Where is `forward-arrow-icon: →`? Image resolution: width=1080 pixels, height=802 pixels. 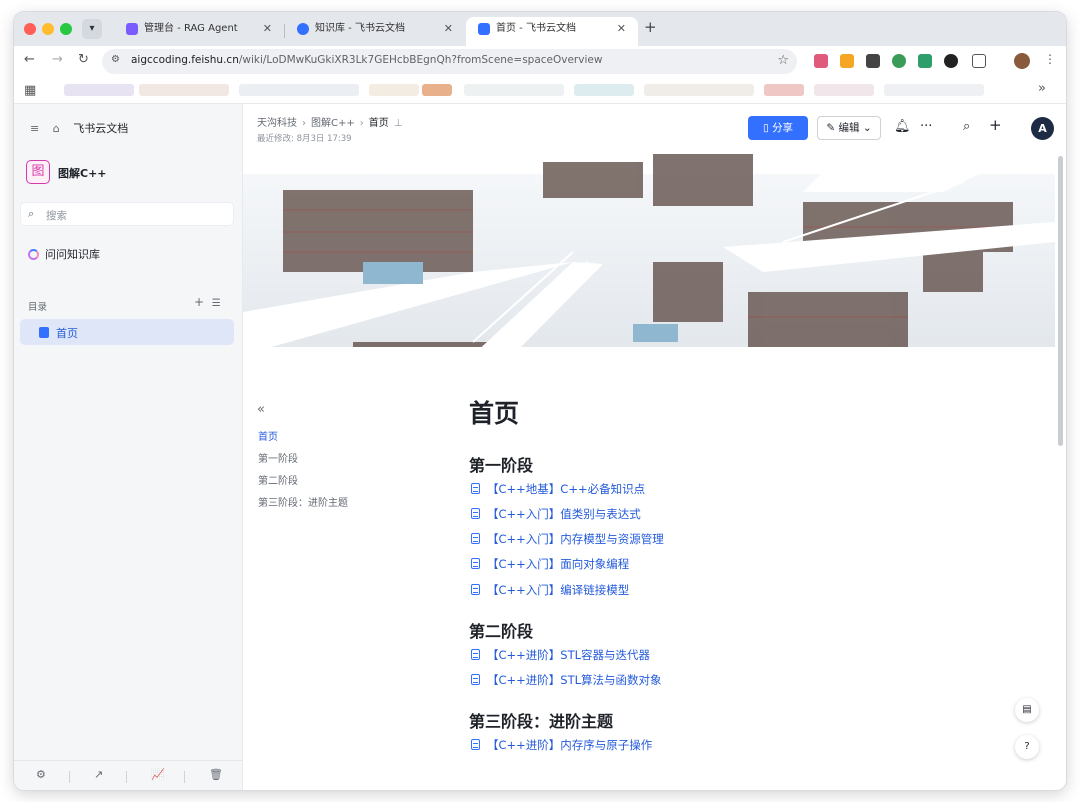
forward-arrow-icon: → is located at coordinates (57, 59).